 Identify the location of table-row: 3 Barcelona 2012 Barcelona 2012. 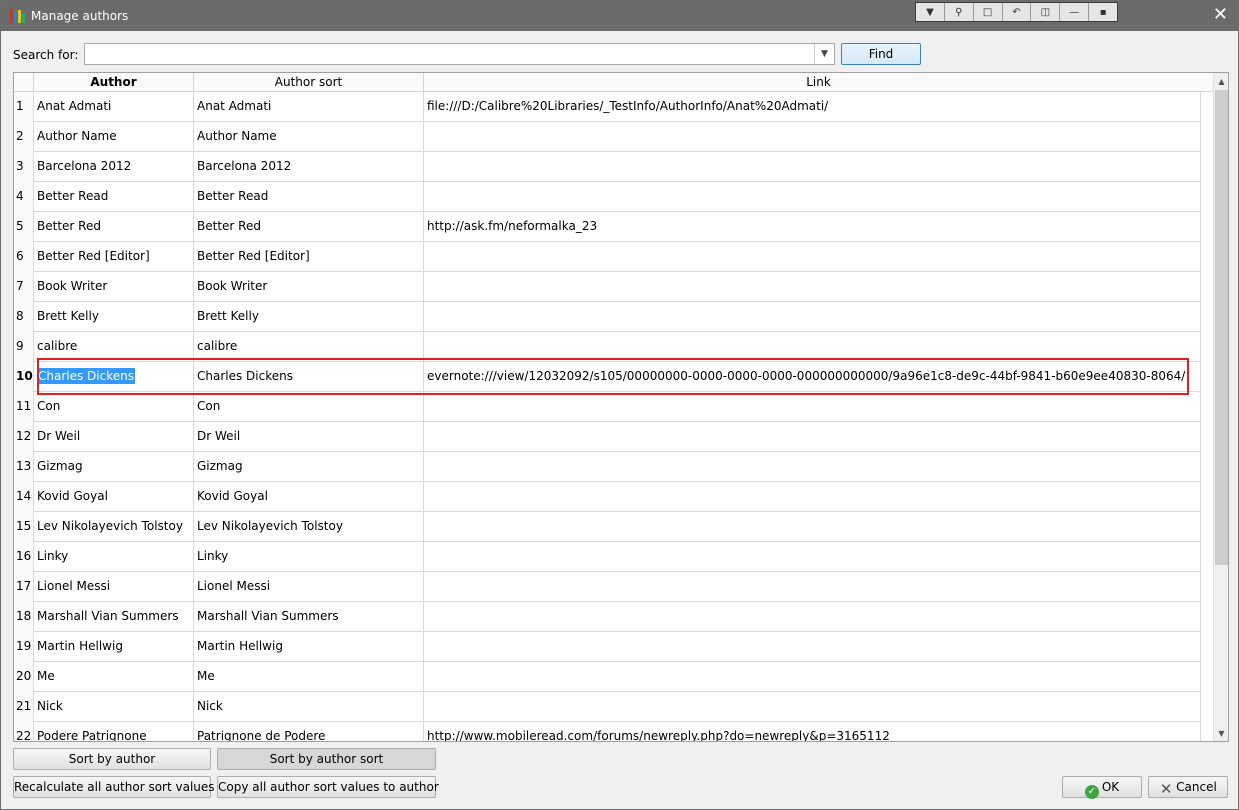
(607, 167).